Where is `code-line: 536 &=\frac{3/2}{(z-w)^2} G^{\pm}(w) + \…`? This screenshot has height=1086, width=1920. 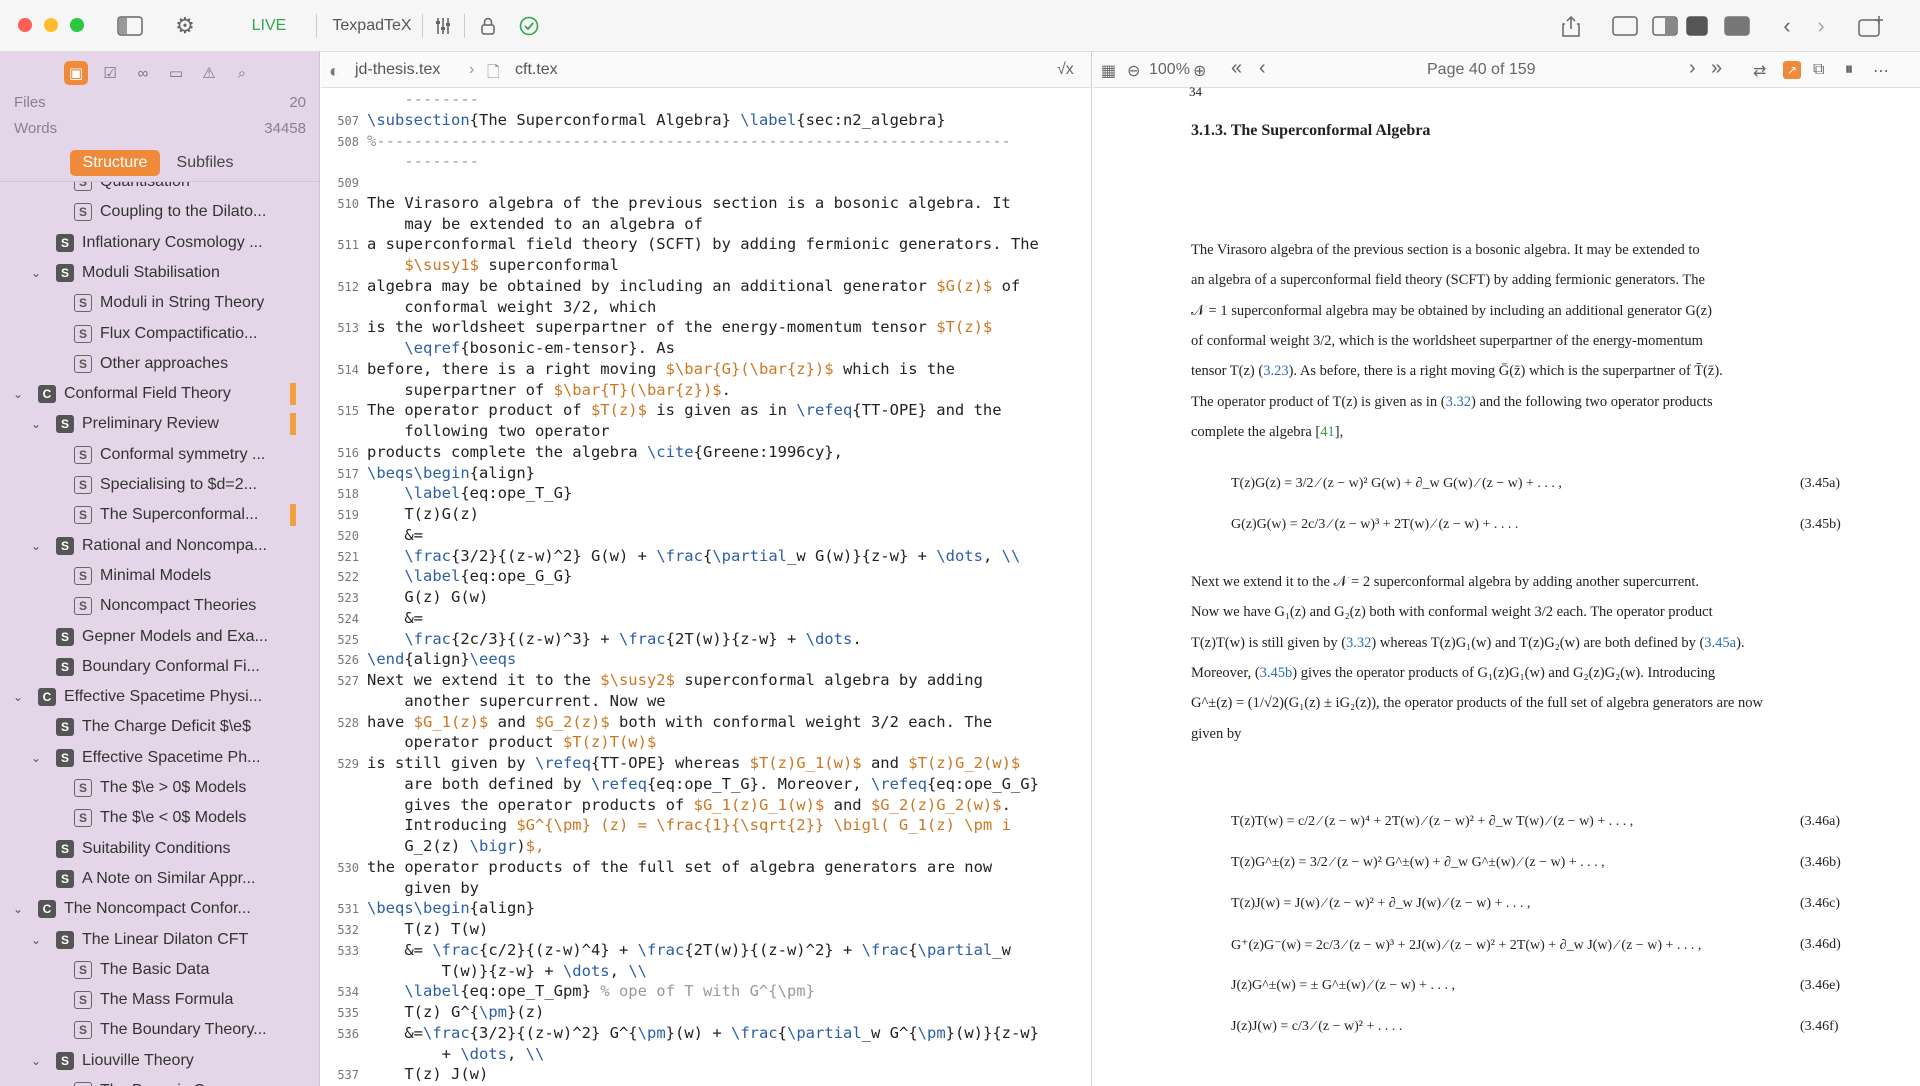 code-line: 536 &=\frac{3/2}{(z-w)^2} G^{\pm}(w) + \… is located at coordinates (706, 1034).